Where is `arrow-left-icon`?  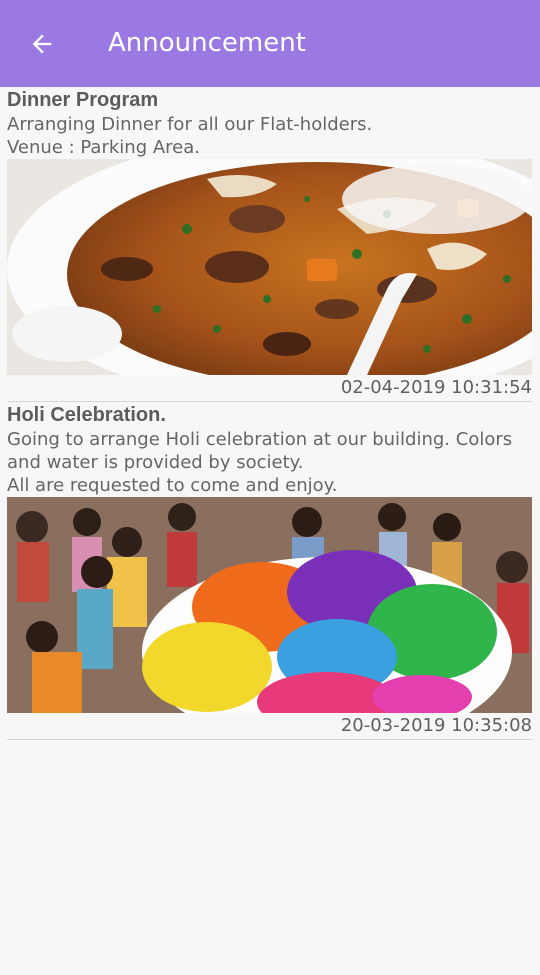 arrow-left-icon is located at coordinates (42, 44).